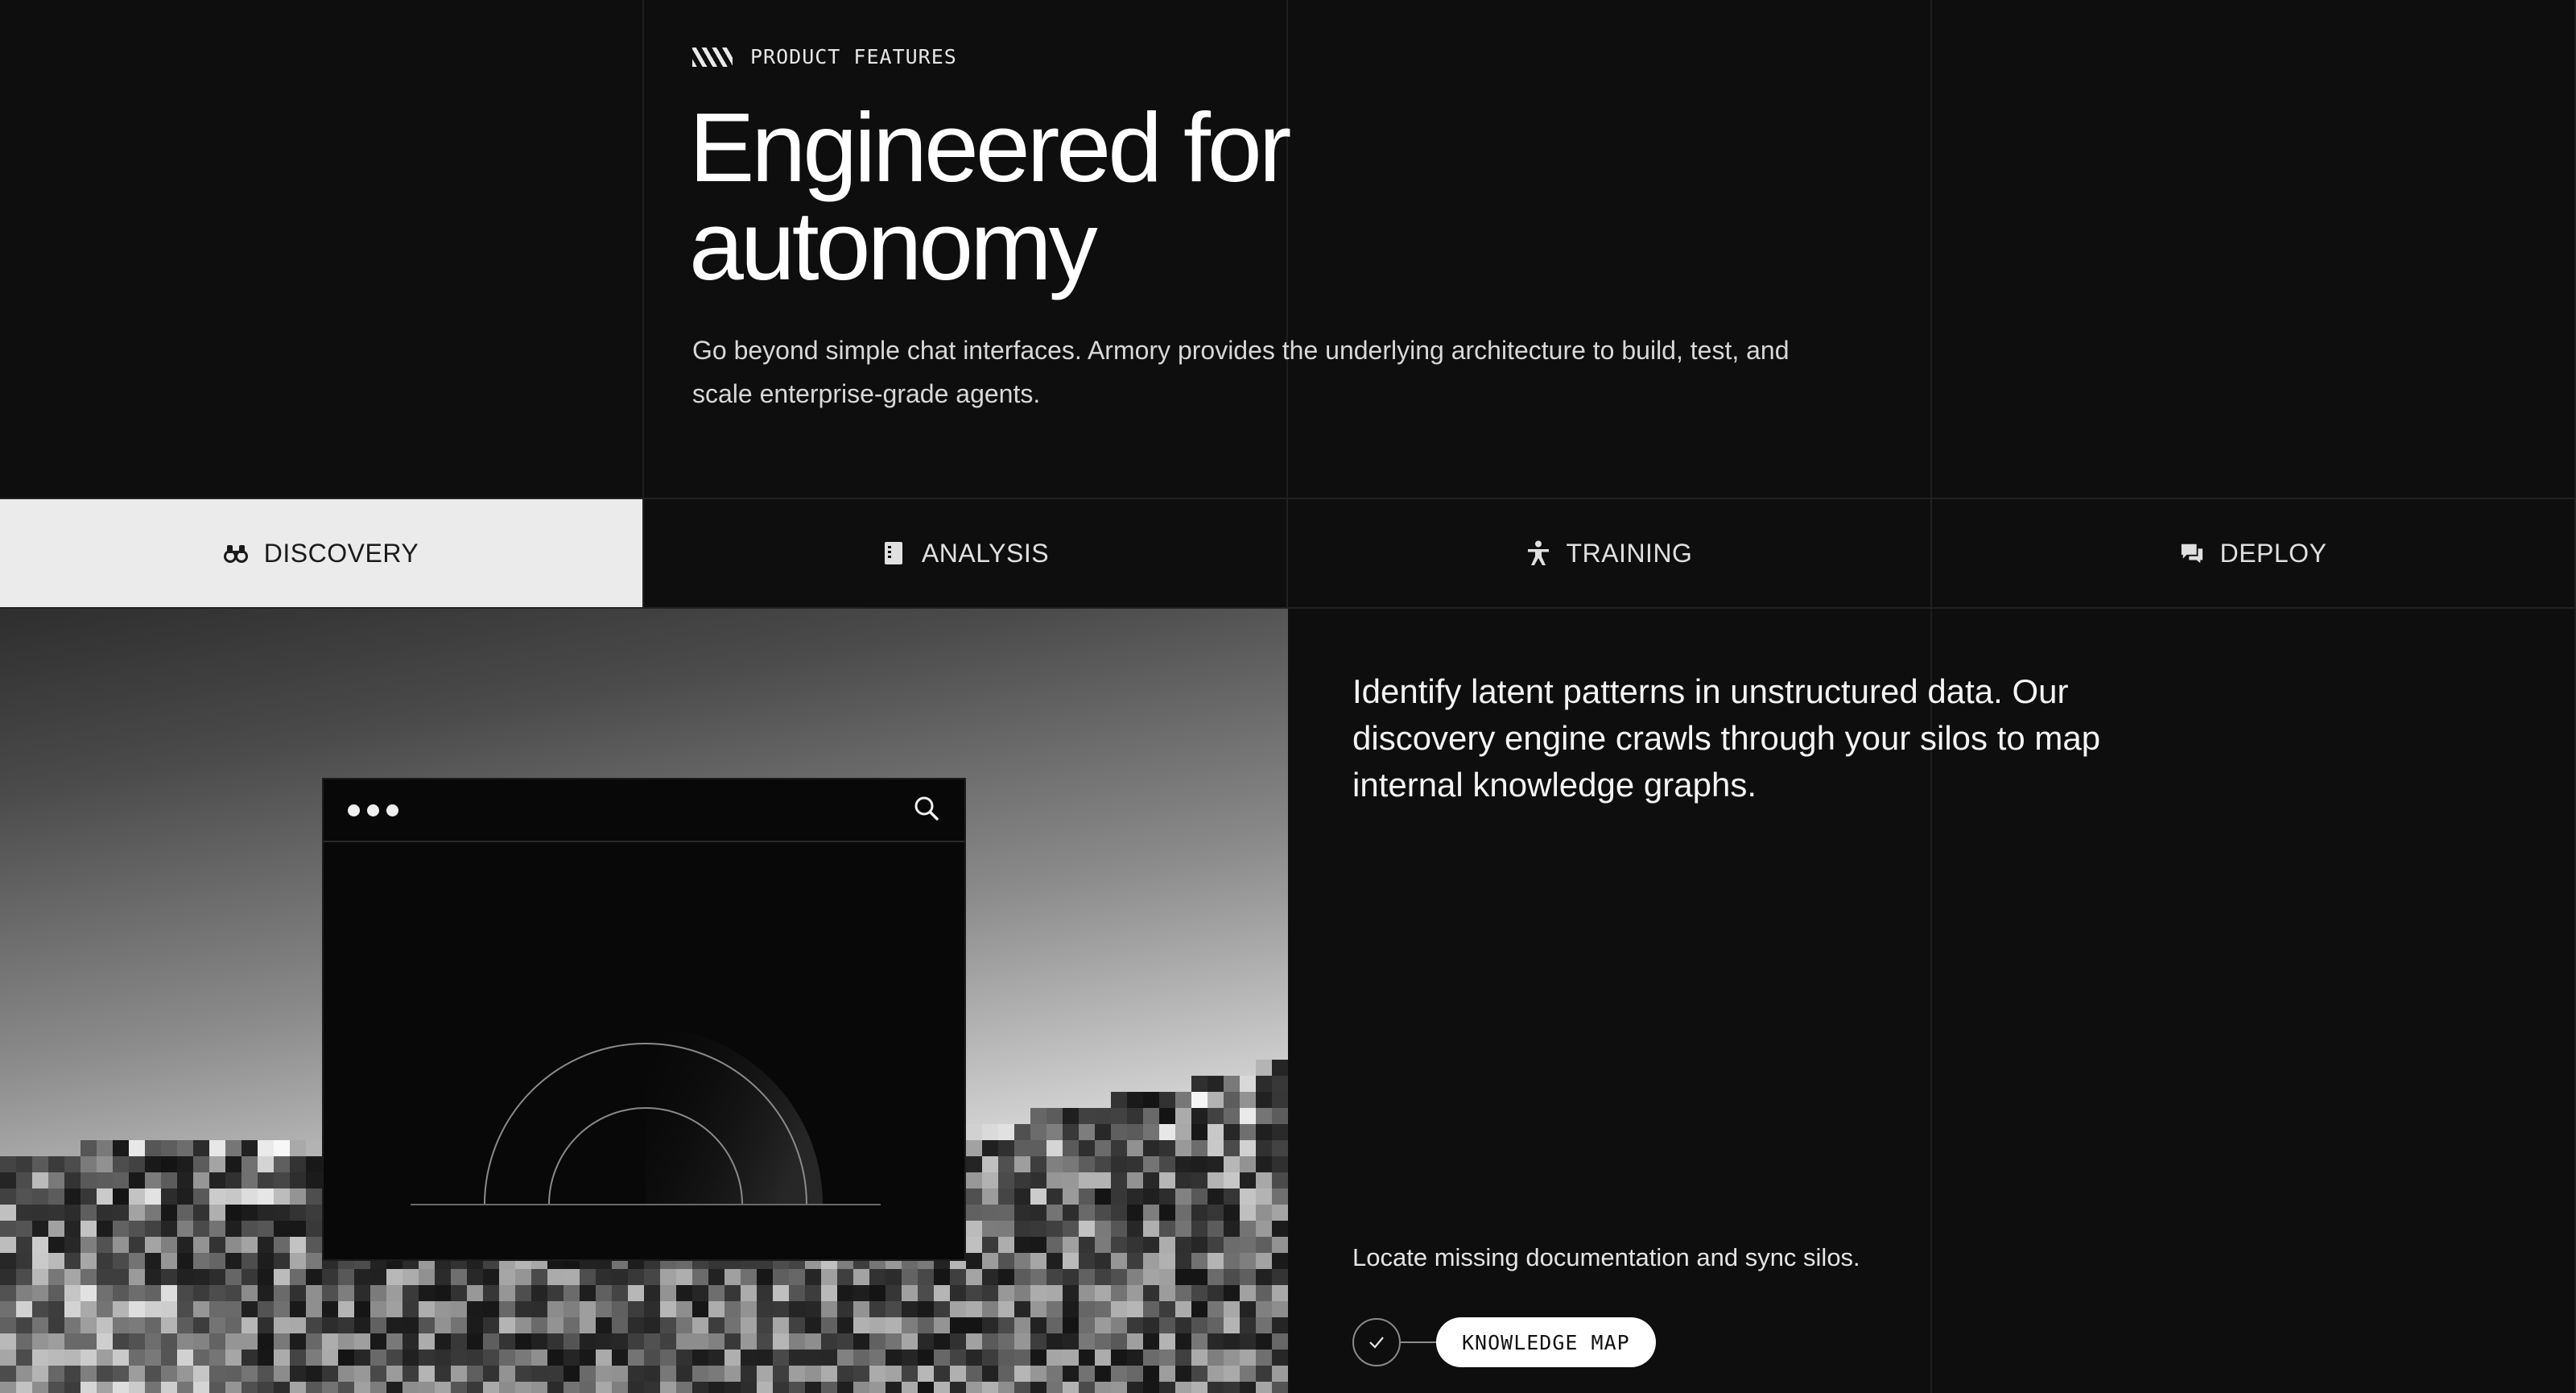 This screenshot has height=1393, width=2576. Describe the element at coordinates (2254, 553) in the screenshot. I see `tab-deploy: DEPLOY` at that location.